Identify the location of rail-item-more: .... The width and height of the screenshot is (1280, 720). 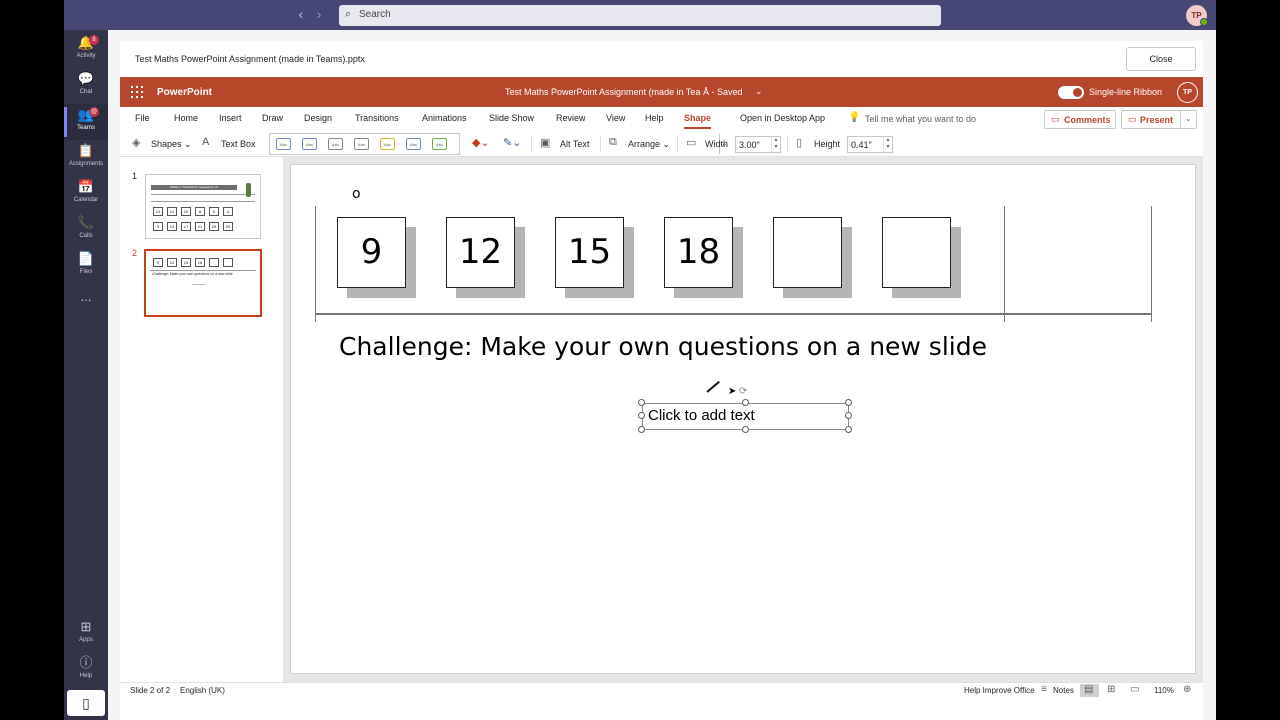
(86, 304).